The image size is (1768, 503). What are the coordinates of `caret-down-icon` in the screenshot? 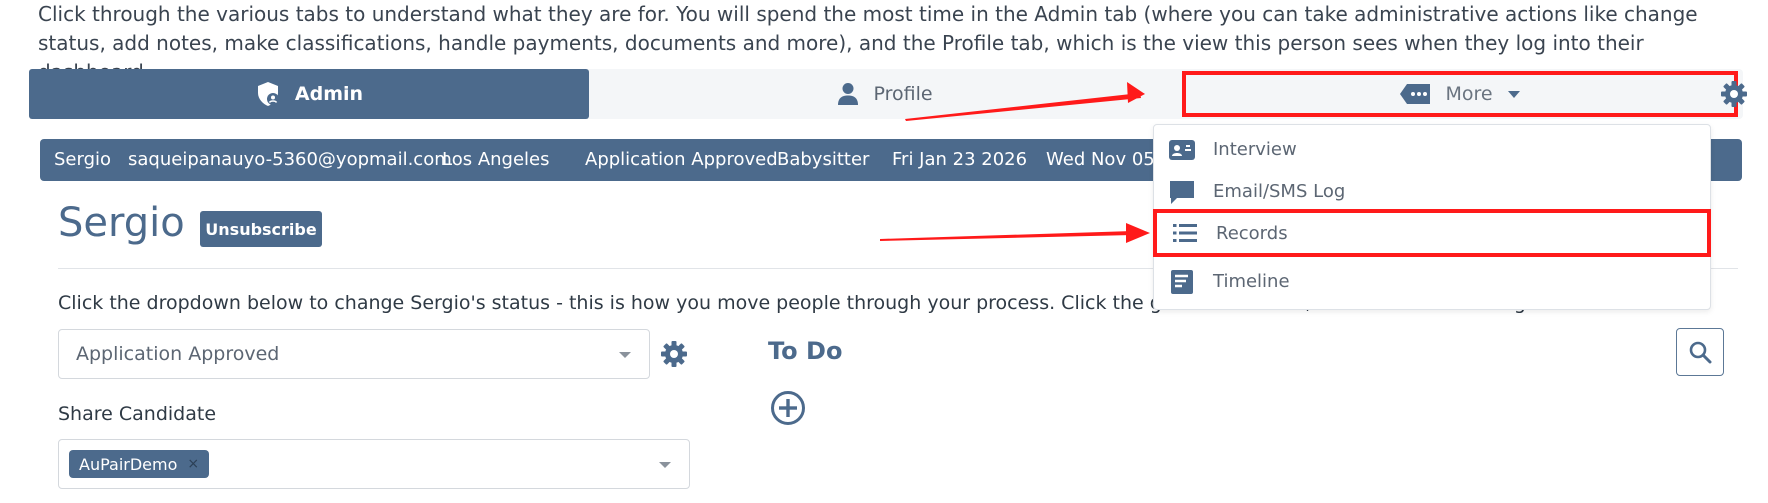 It's located at (1513, 94).